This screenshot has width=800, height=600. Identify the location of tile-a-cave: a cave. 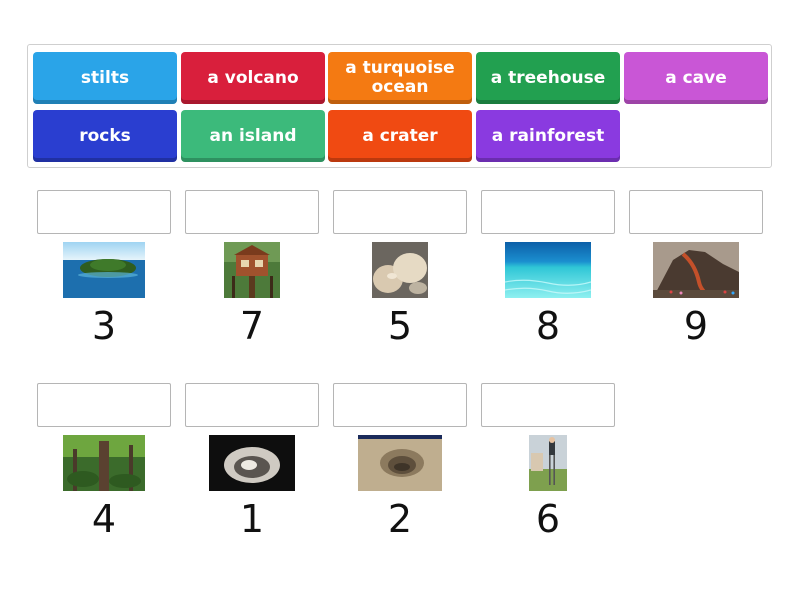
(696, 78).